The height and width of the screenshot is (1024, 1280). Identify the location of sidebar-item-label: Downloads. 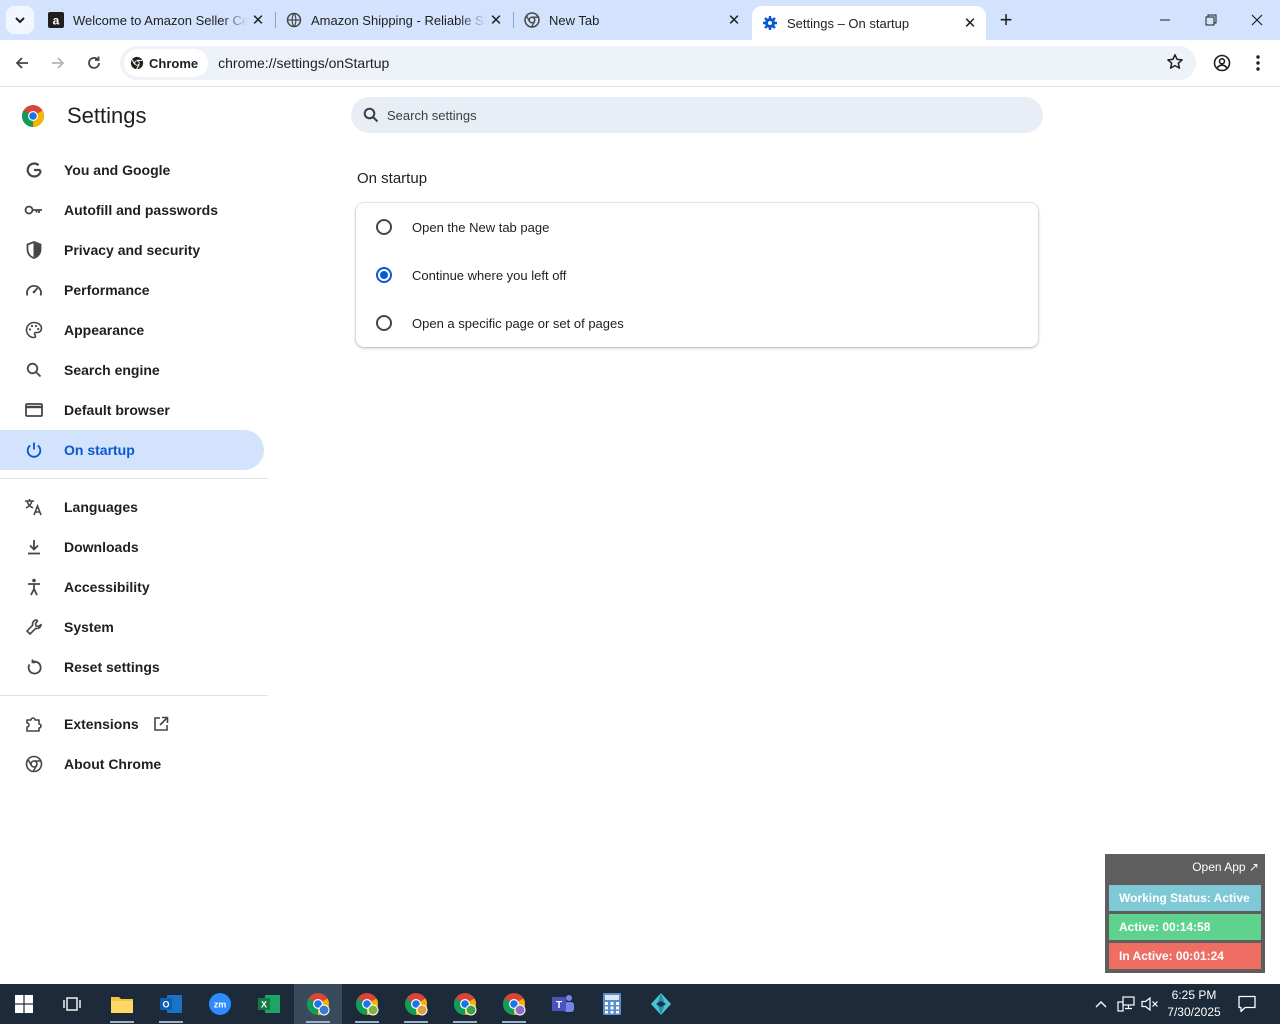
(101, 547).